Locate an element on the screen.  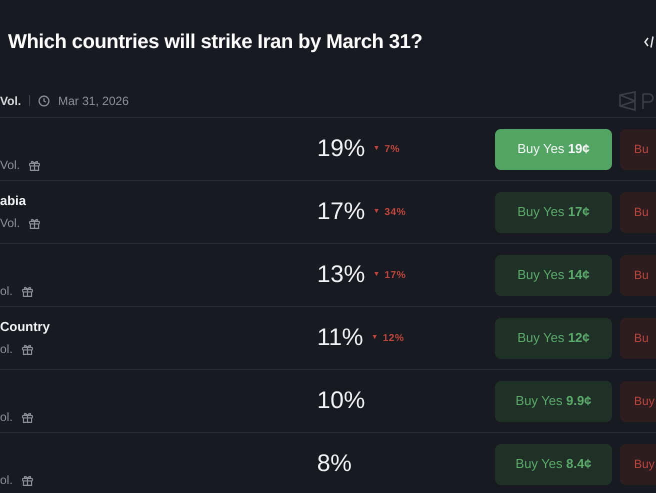
chance-percent: 8% is located at coordinates (334, 464).